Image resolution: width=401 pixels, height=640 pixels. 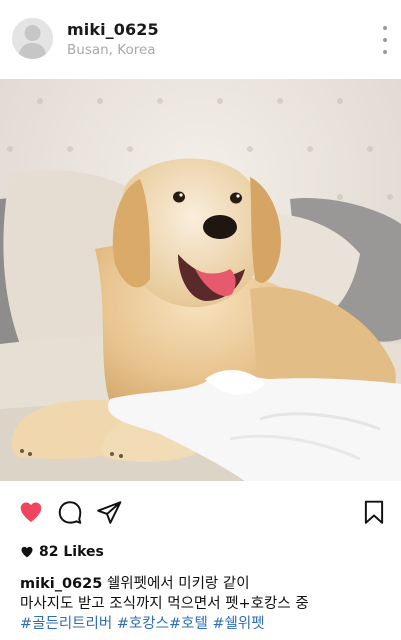 I want to click on avatar, so click(x=32, y=38).